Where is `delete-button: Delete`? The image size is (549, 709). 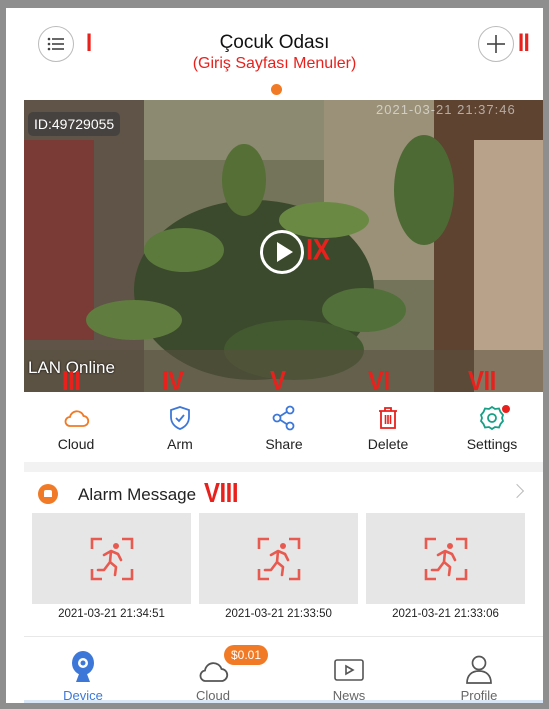 delete-button: Delete is located at coordinates (388, 427).